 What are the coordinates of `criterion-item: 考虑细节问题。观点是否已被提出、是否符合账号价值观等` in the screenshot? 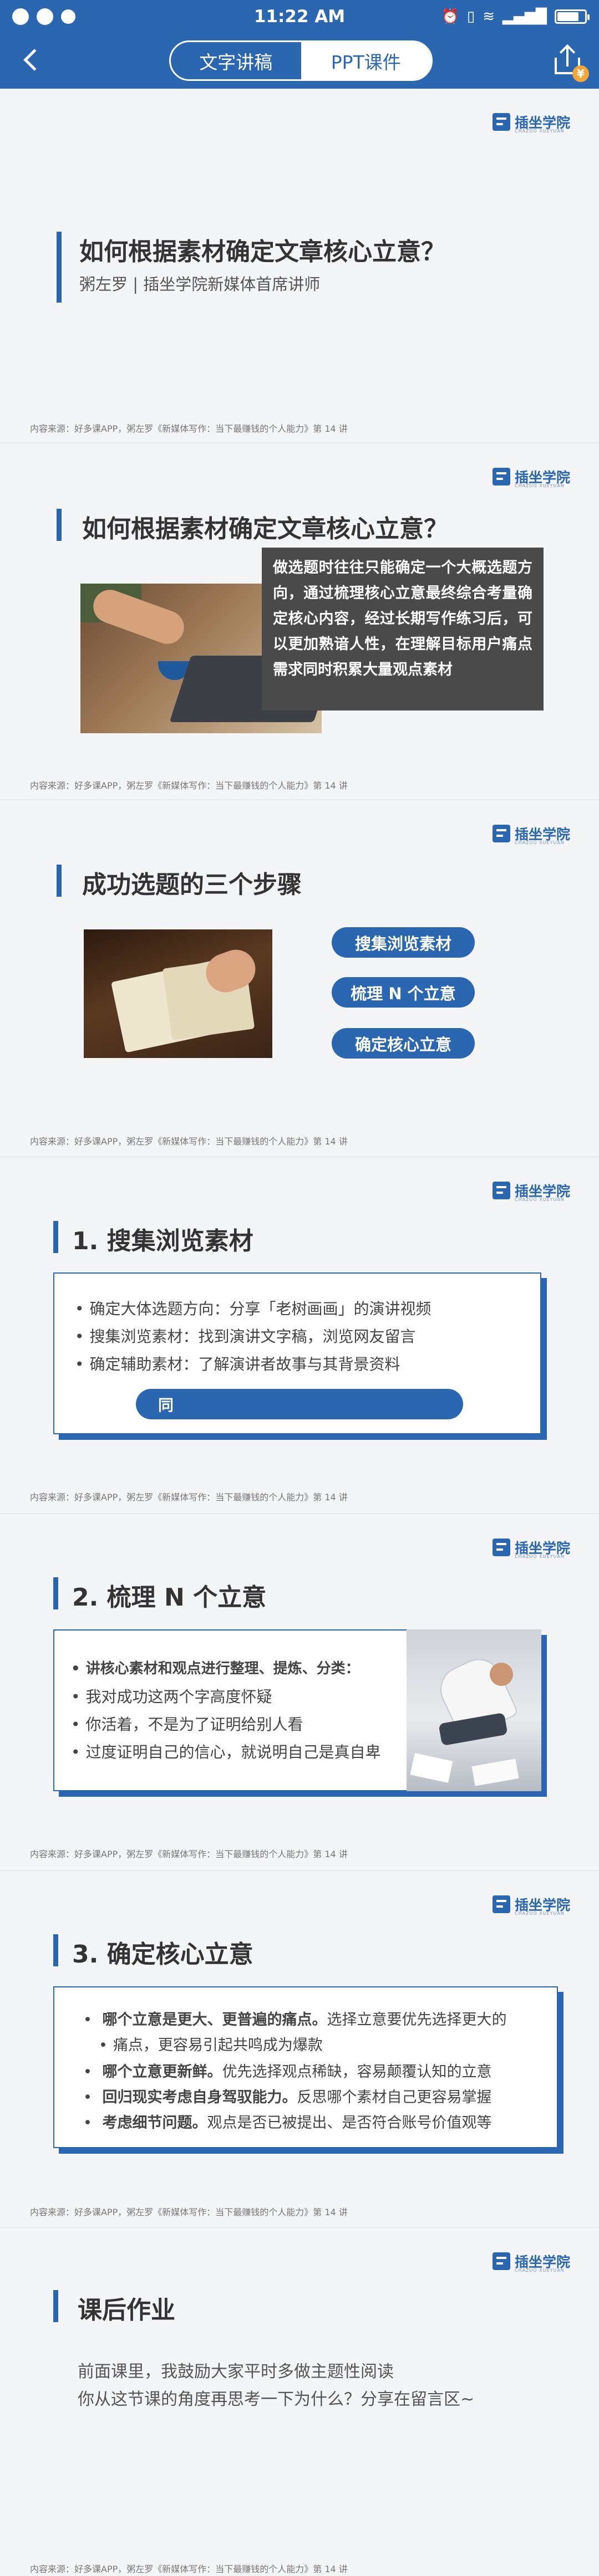 It's located at (287, 2121).